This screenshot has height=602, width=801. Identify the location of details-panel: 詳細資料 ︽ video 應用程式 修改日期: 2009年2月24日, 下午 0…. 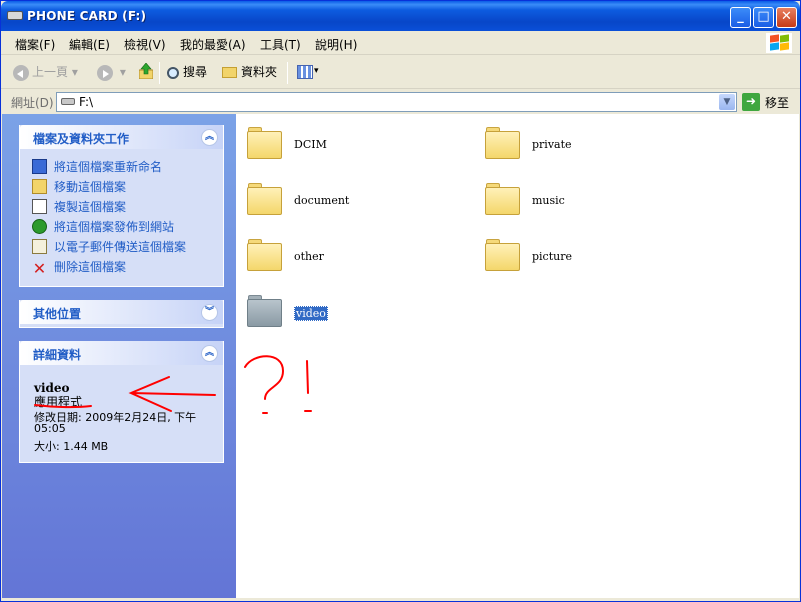
(121, 402).